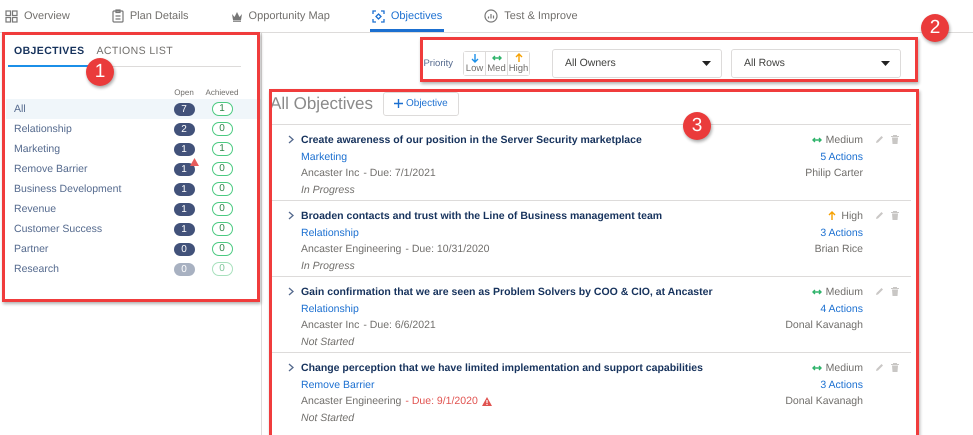 Image resolution: width=973 pixels, height=435 pixels. What do you see at coordinates (531, 16) in the screenshot?
I see `nav-tab: Test & Improve` at bounding box center [531, 16].